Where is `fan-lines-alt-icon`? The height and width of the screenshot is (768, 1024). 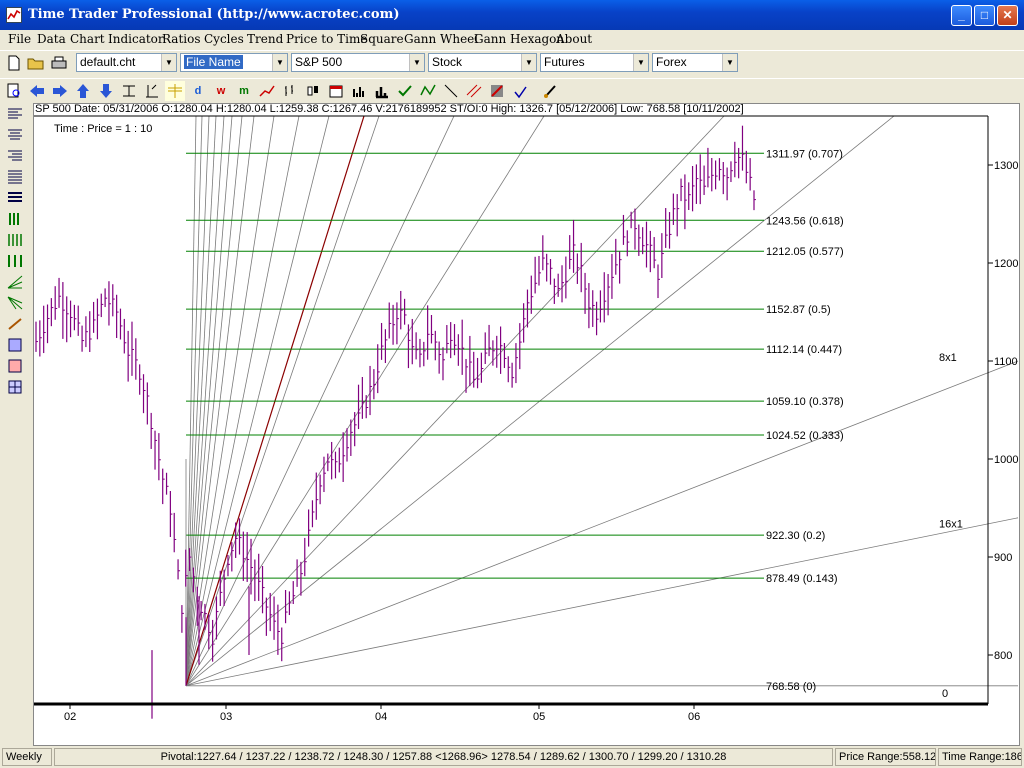 fan-lines-alt-icon is located at coordinates (15, 304).